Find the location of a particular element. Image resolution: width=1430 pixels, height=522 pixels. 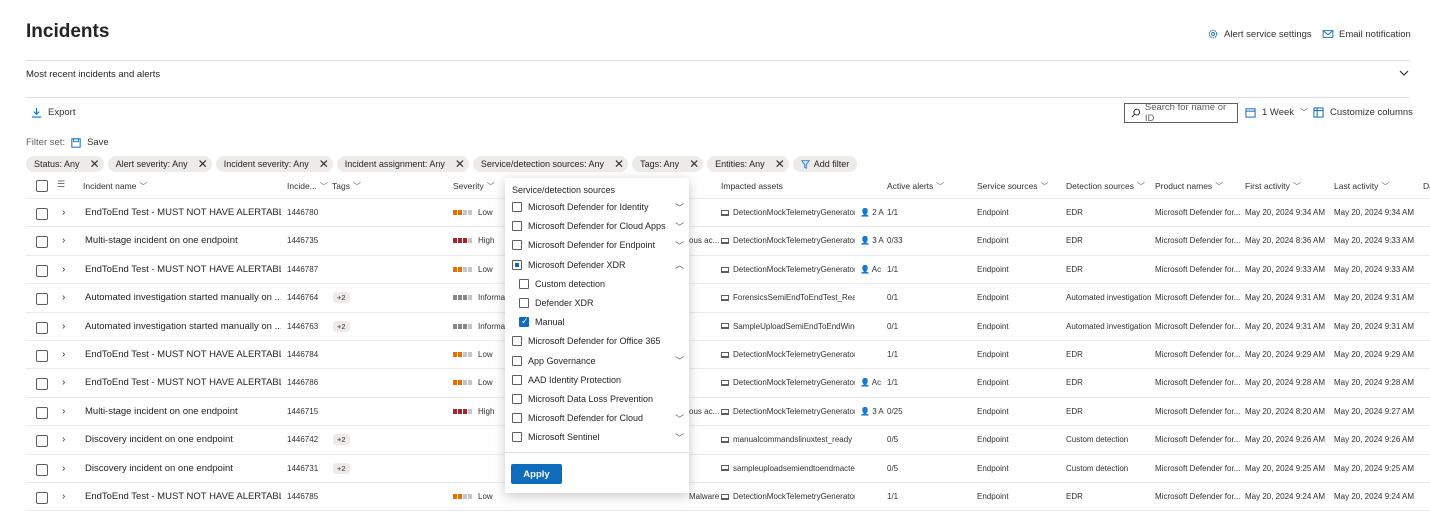

source-option: Microsoft Defender for Identity ﹀ is located at coordinates (598, 207).